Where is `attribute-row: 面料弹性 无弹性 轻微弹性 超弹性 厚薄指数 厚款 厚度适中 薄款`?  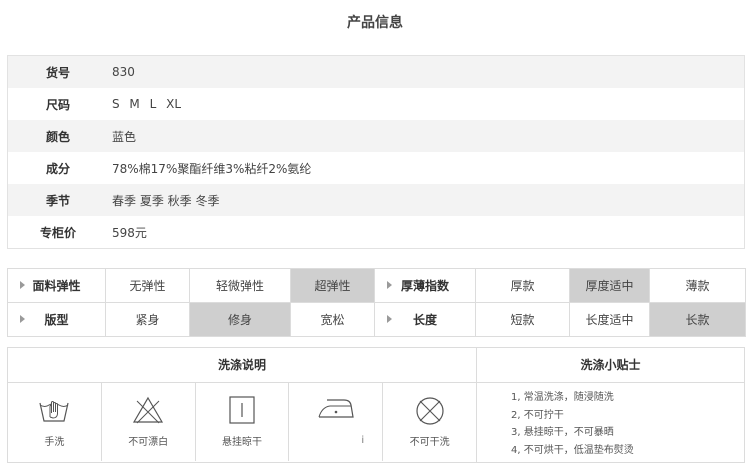
attribute-row: 面料弹性 无弹性 轻微弹性 超弹性 厚薄指数 厚款 厚度适中 薄款 is located at coordinates (376, 285).